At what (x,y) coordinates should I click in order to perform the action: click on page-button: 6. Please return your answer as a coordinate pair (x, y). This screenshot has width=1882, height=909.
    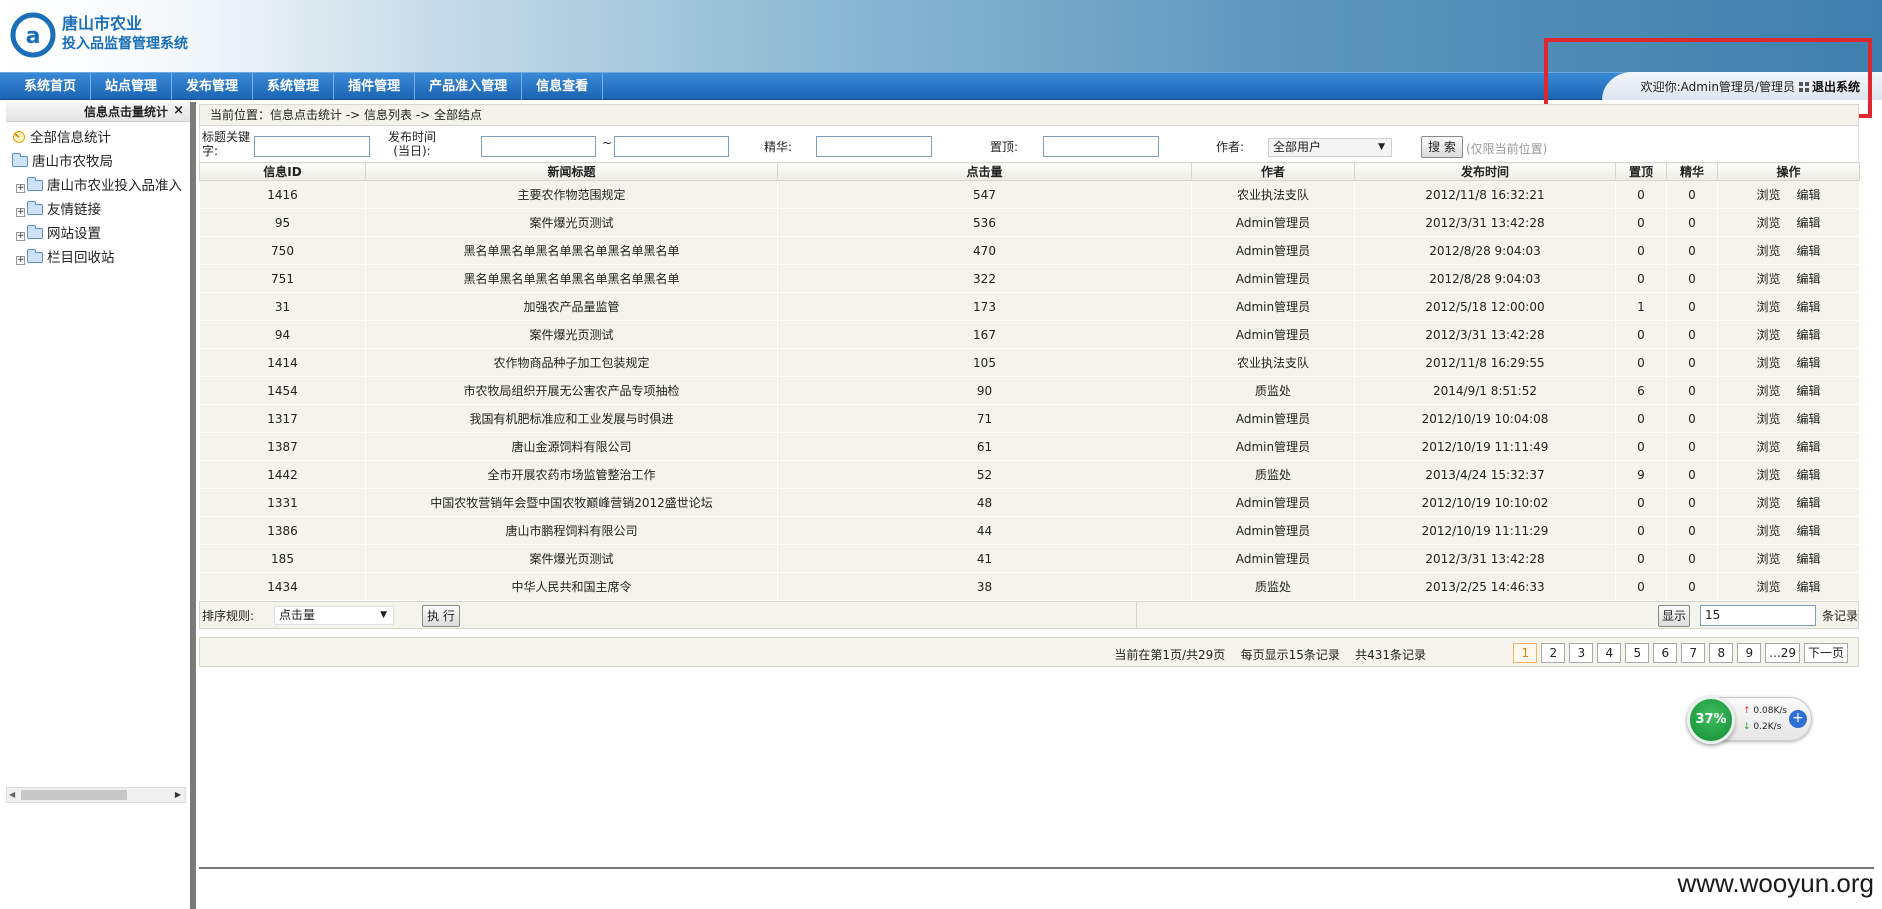
    Looking at the image, I should click on (1665, 653).